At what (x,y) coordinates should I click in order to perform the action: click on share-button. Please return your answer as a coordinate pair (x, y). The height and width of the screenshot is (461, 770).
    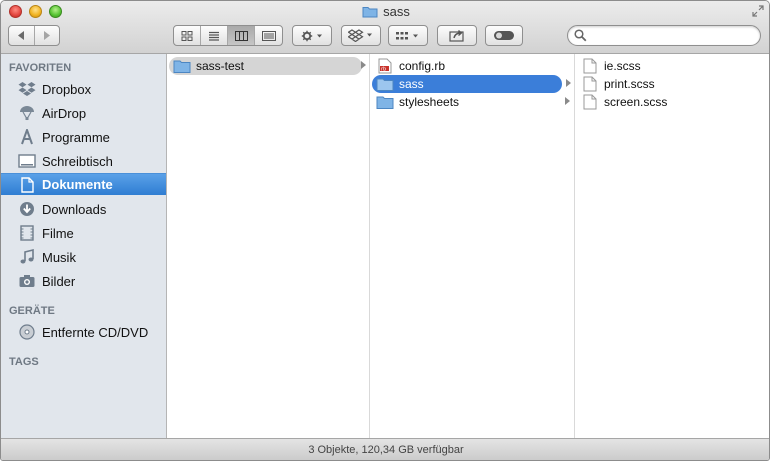
    Looking at the image, I should click on (457, 35).